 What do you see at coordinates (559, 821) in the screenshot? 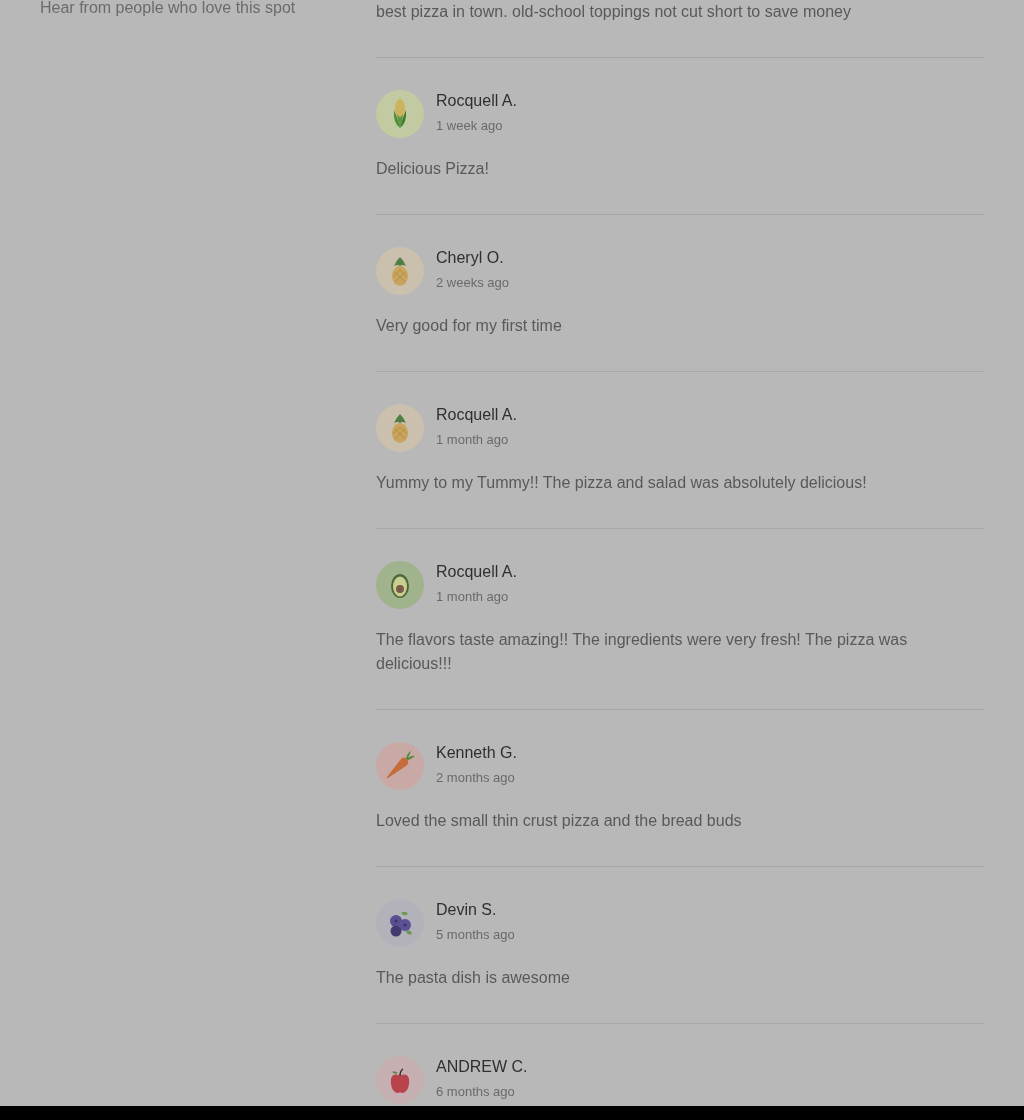
I see `review-text: Loved the small thin crust pizza and the bread buds` at bounding box center [559, 821].